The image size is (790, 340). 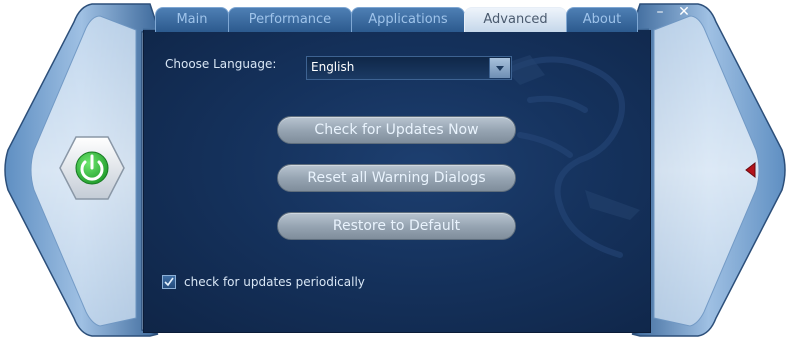 What do you see at coordinates (274, 282) in the screenshot?
I see `periodic-update-label: check for updates periodically` at bounding box center [274, 282].